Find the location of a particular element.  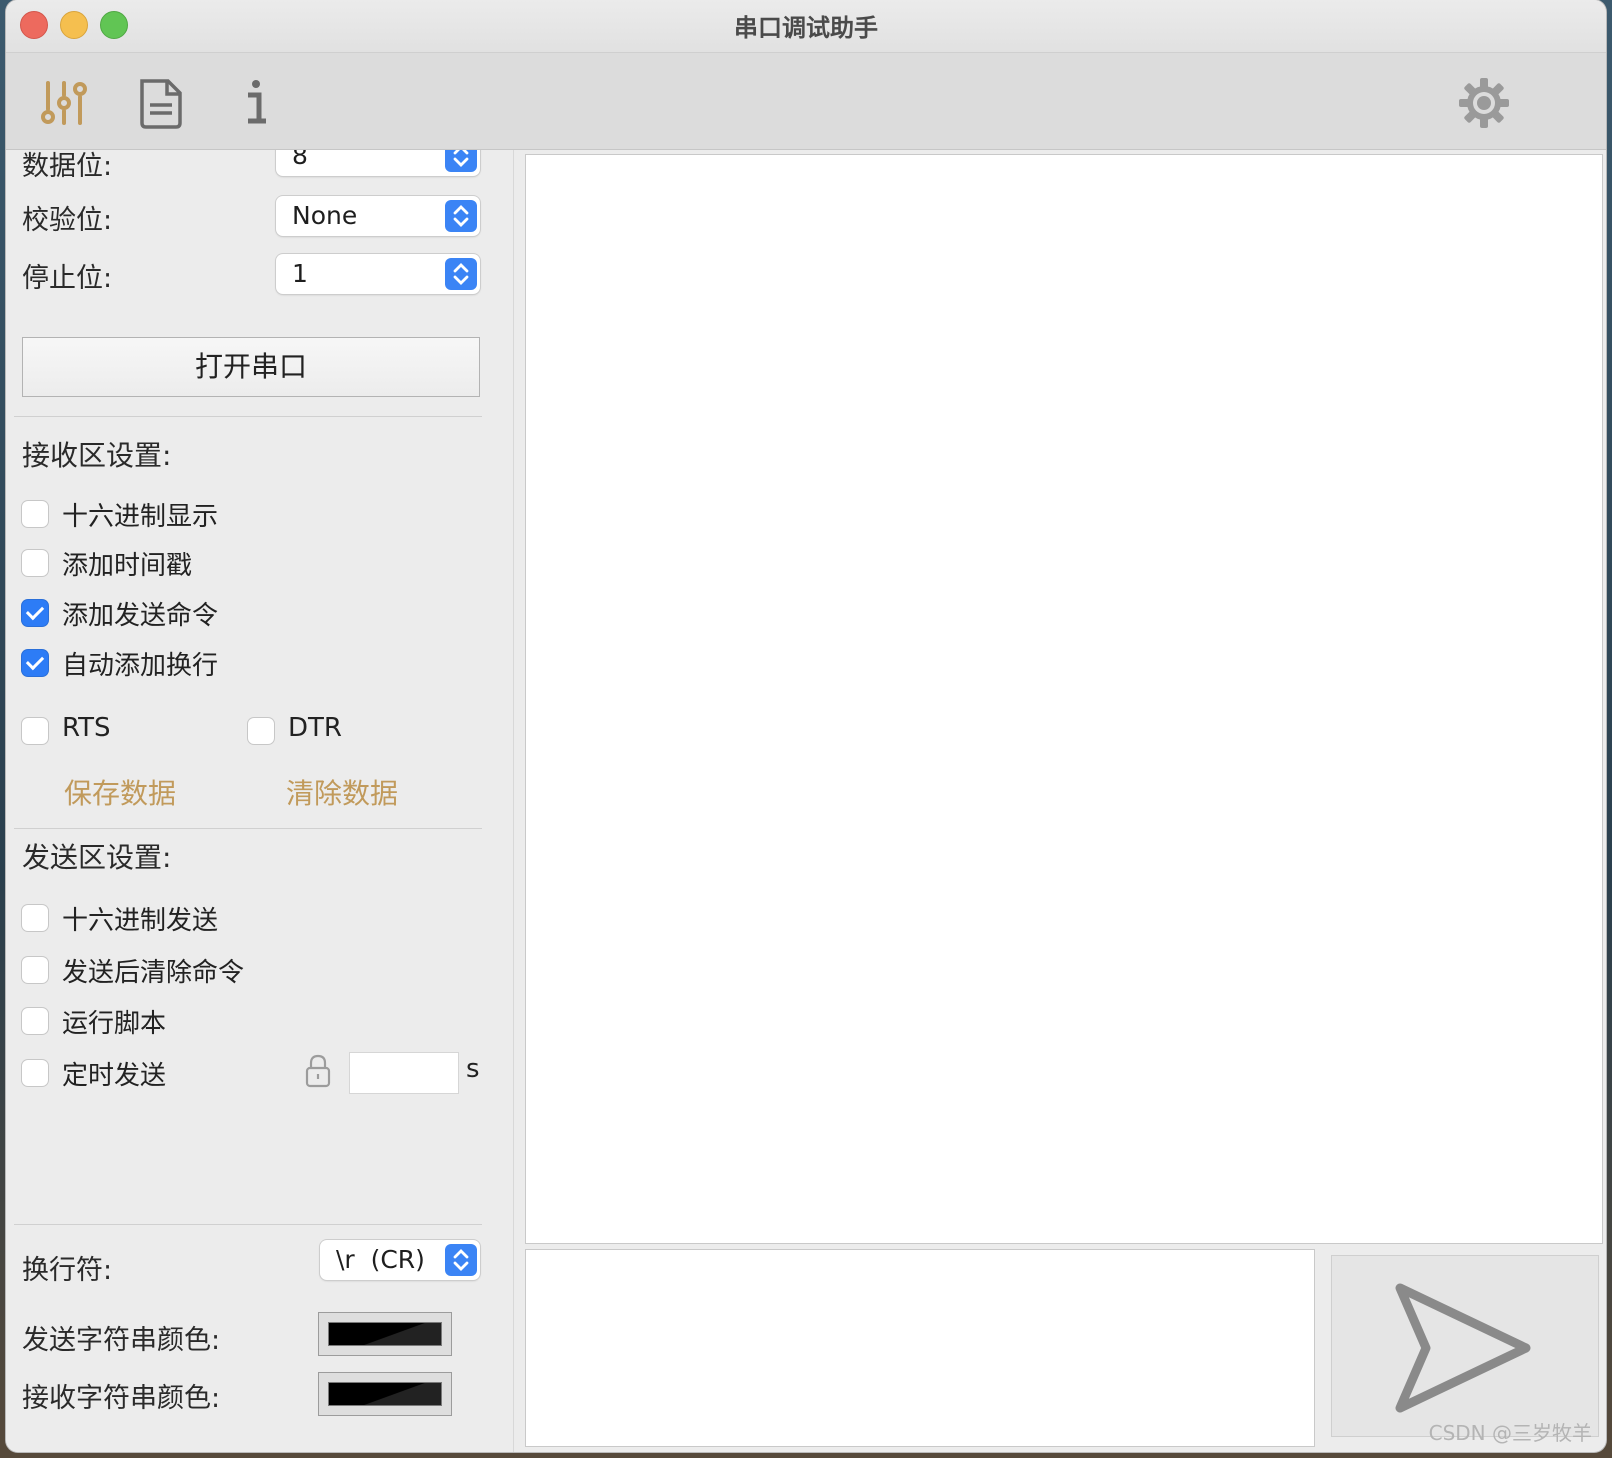

run-script-label: 运行脚本 is located at coordinates (114, 1024).